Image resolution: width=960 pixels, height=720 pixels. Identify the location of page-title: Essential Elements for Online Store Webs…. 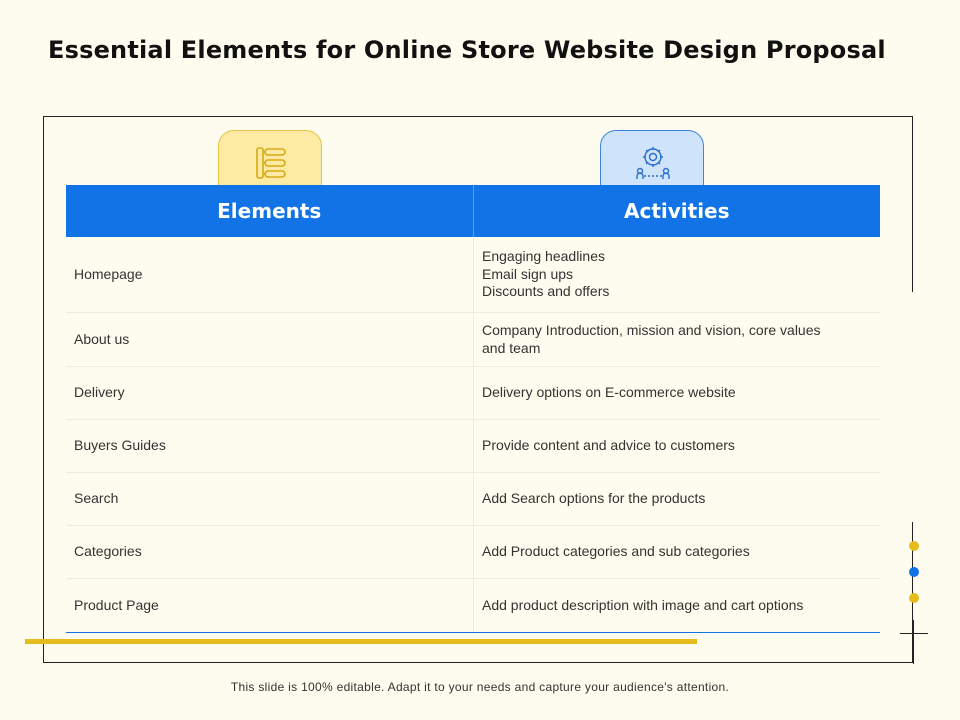
(467, 50).